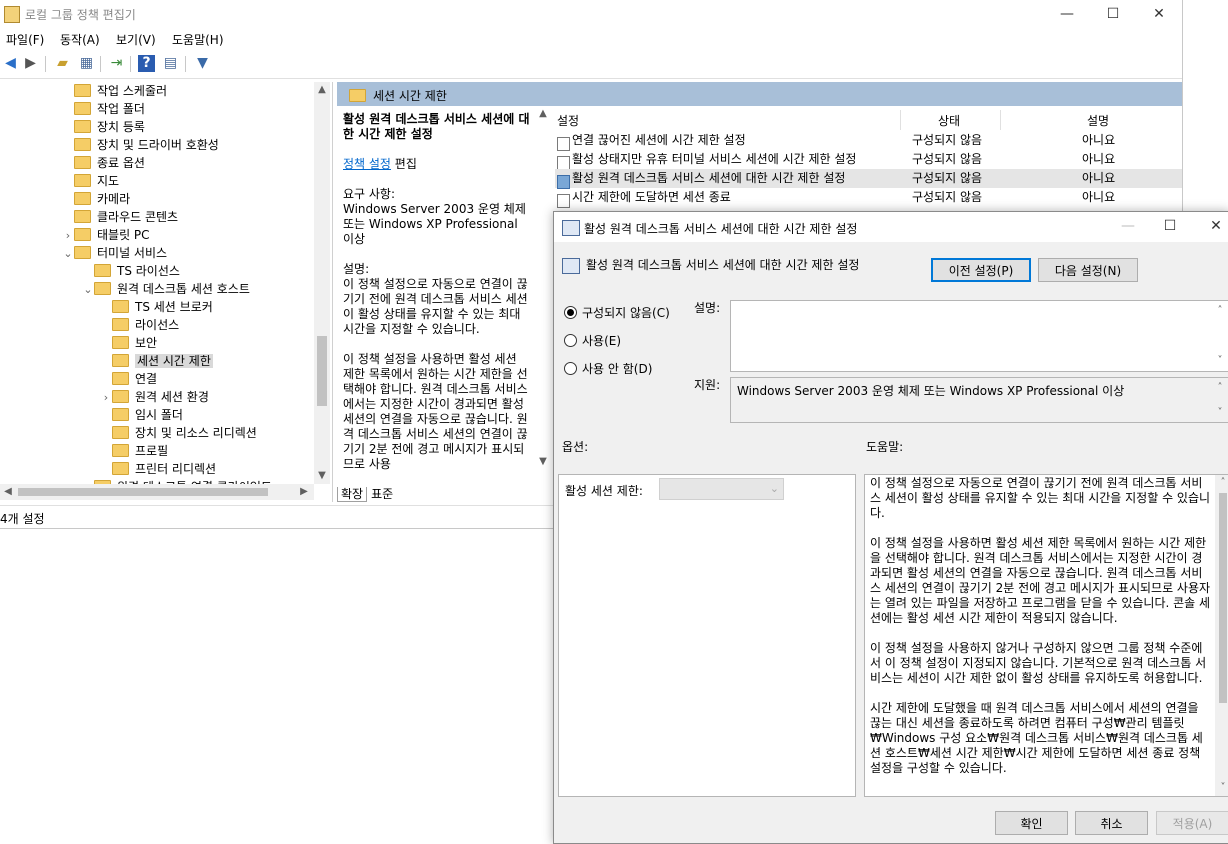  Describe the element at coordinates (202, 63) in the screenshot. I see `filter-icon: ▼` at that location.